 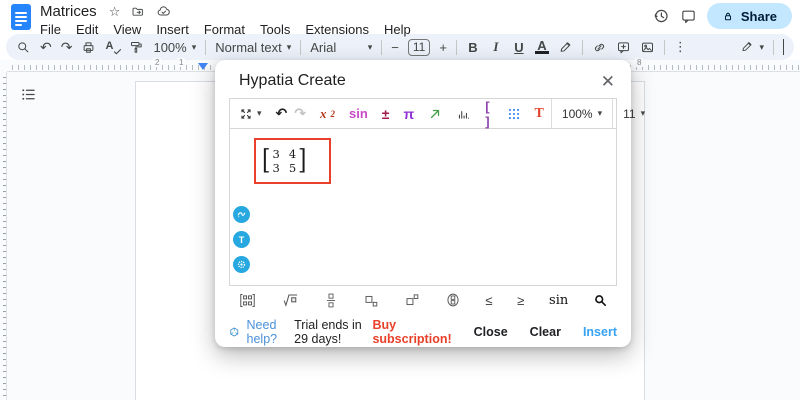 I want to click on chart-tool-button, so click(x=463, y=114).